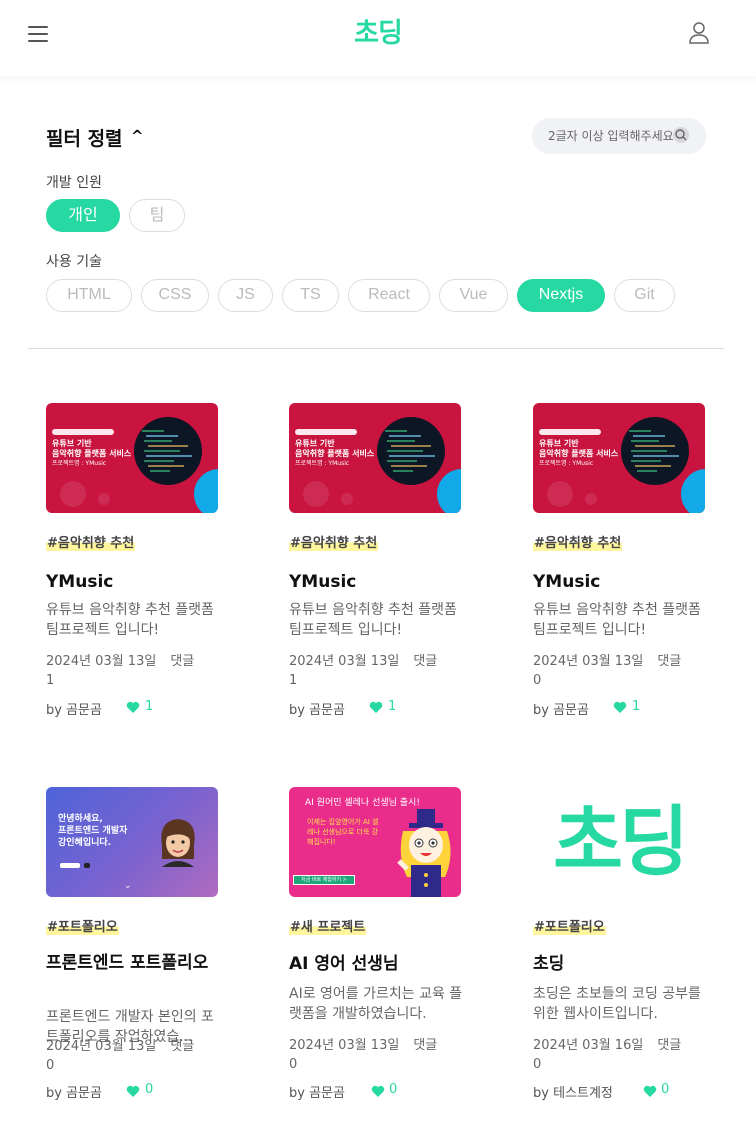  I want to click on thumb-text: 이제는 집앞영어가 AI 셀레나 선생님으로 더욱 강해집니다!, so click(343, 832).